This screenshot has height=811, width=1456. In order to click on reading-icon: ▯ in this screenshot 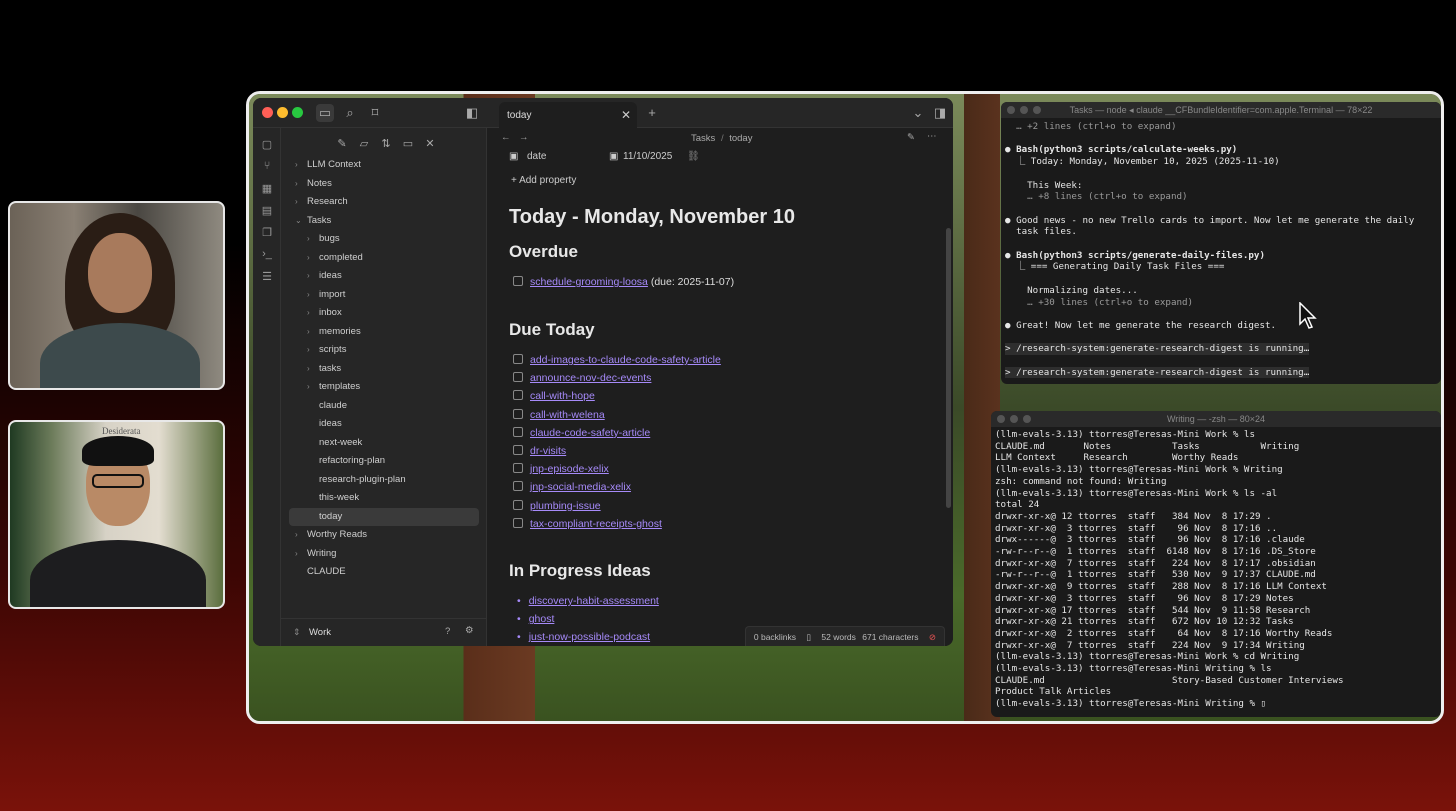, I will do `click(808, 637)`.